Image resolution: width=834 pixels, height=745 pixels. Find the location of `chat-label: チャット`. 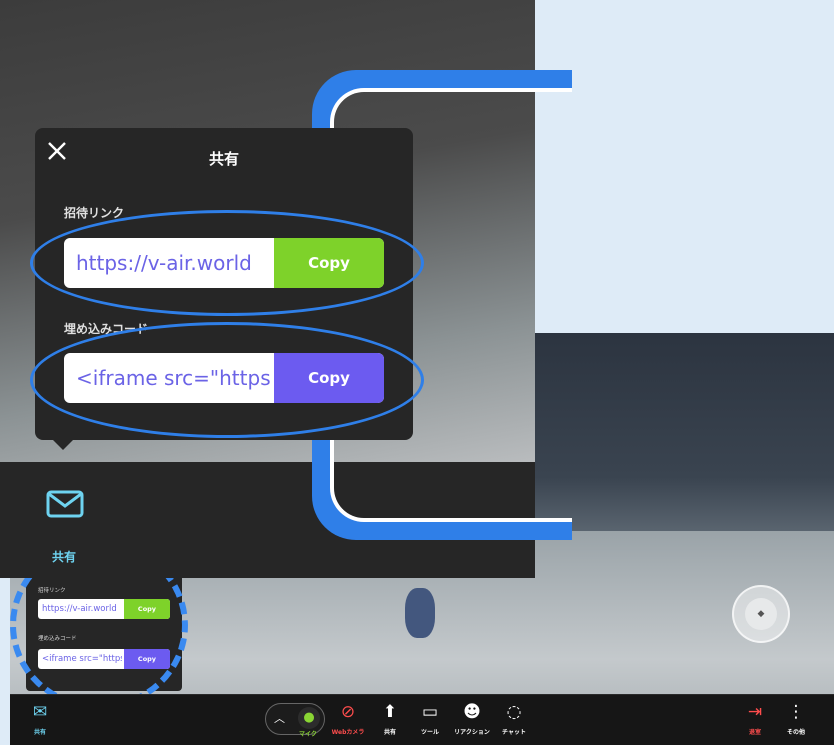

chat-label: チャット is located at coordinates (514, 732).